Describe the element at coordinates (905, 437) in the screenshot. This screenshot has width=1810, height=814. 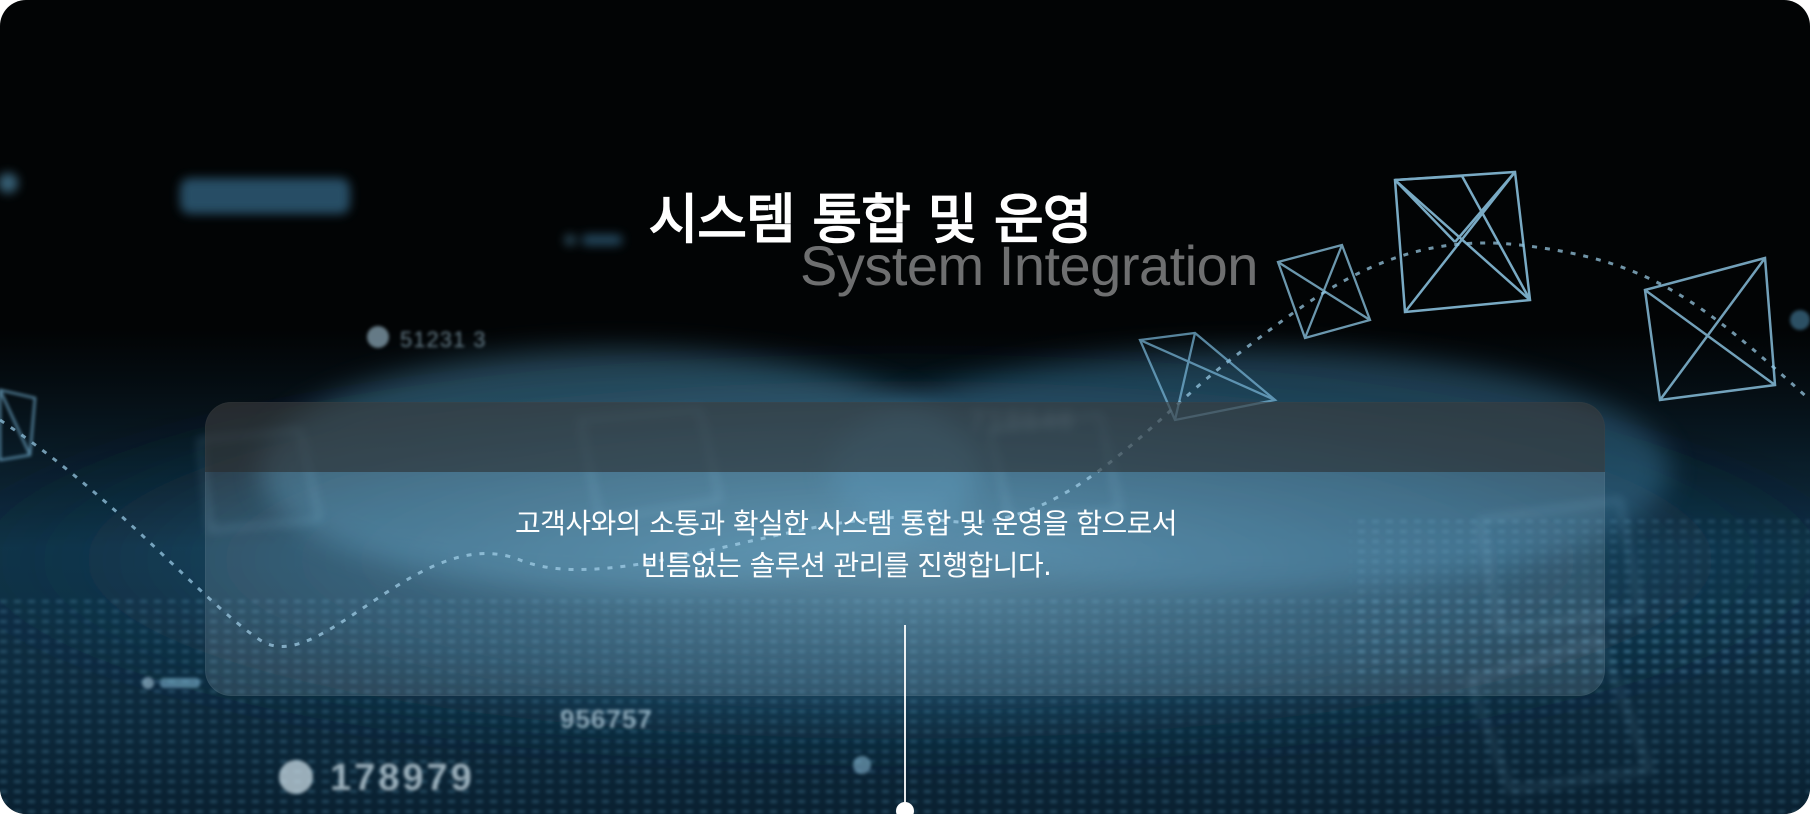
I see `description-card-header-band` at that location.